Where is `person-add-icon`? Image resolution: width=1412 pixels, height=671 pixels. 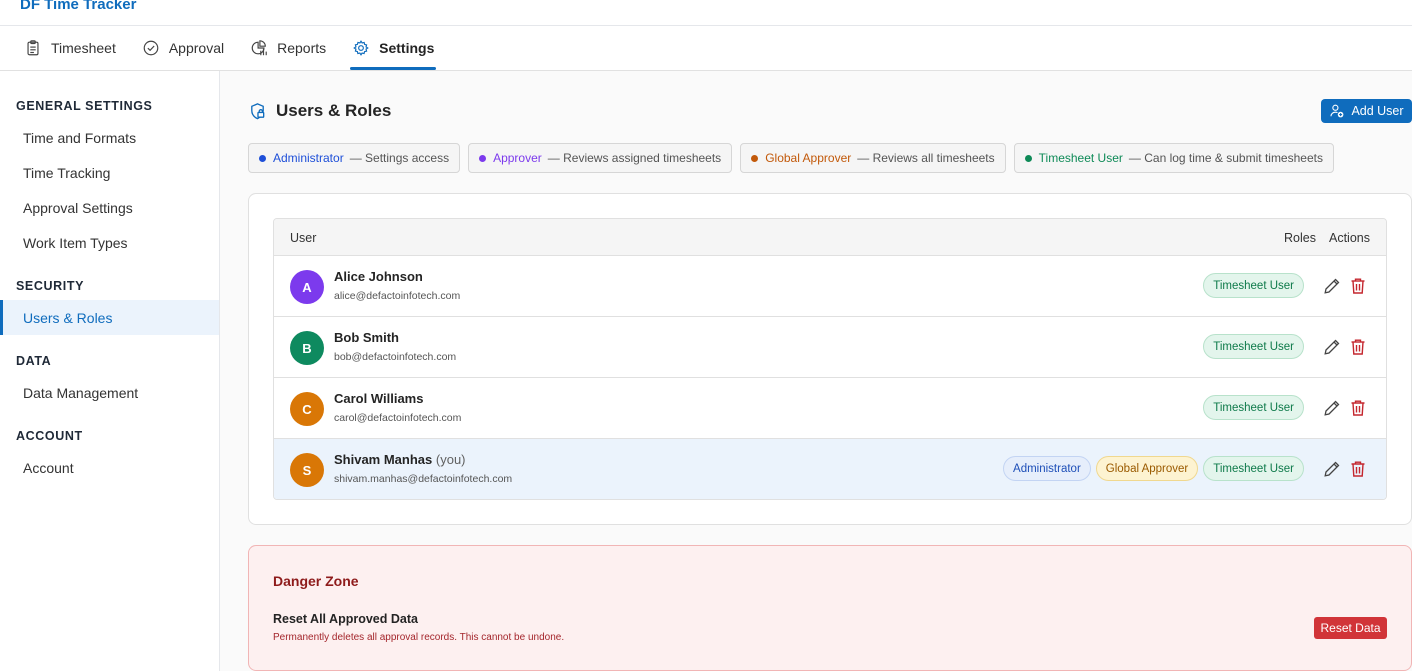
person-add-icon is located at coordinates (1337, 111).